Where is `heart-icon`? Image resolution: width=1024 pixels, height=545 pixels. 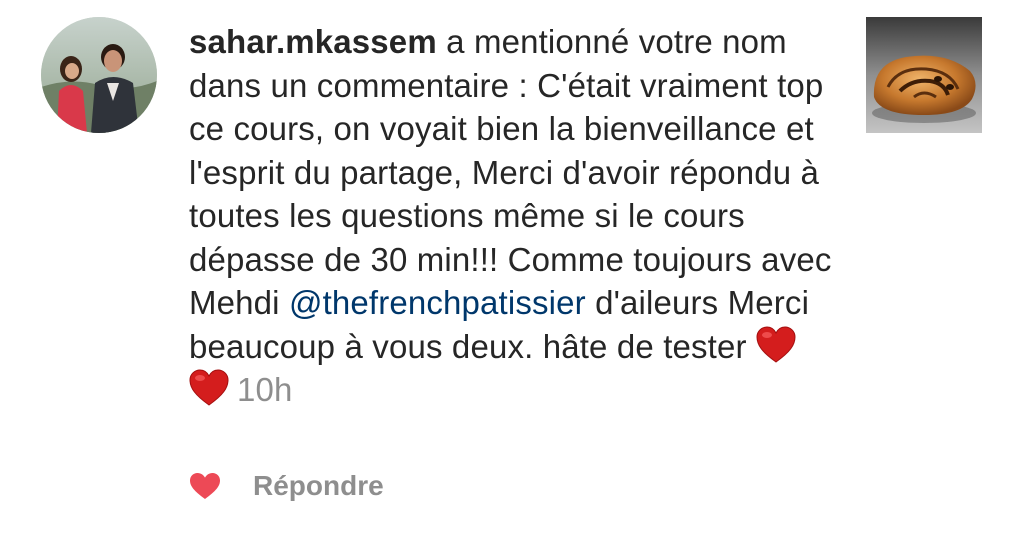 heart-icon is located at coordinates (205, 486).